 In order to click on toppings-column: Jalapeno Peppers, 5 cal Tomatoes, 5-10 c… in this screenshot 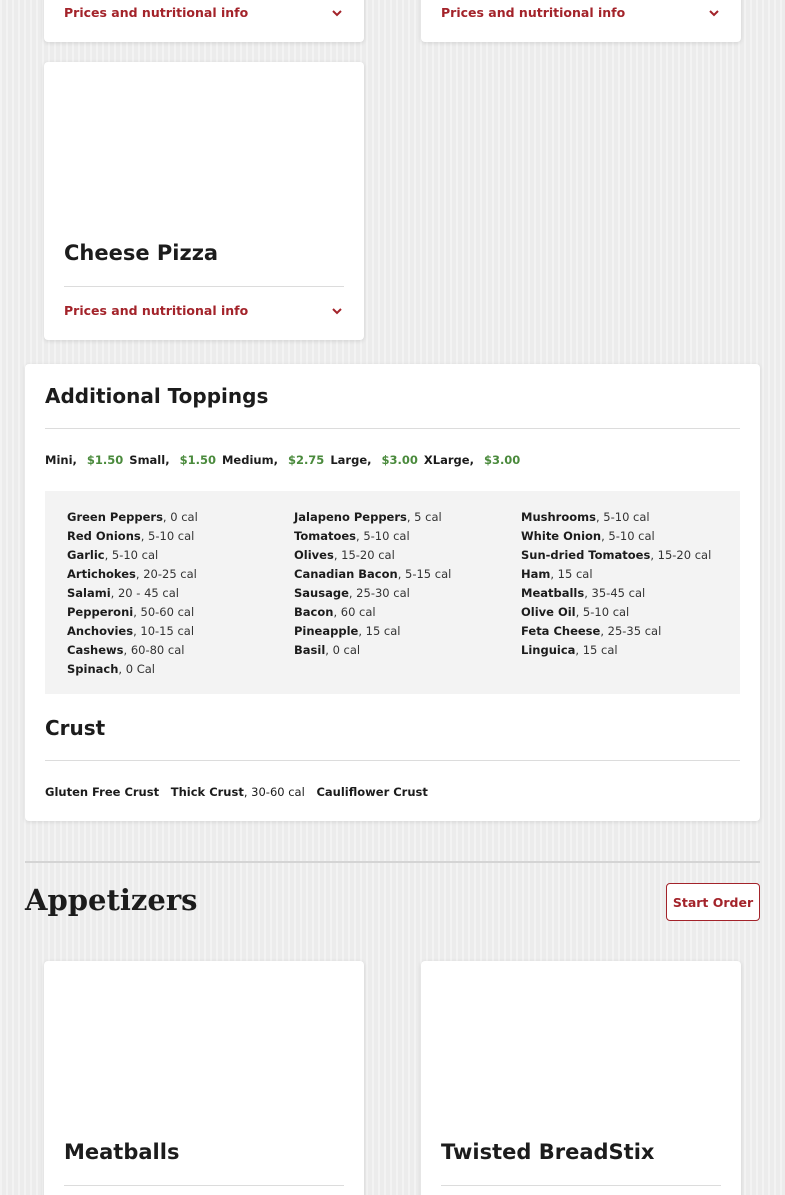, I will do `click(372, 584)`.